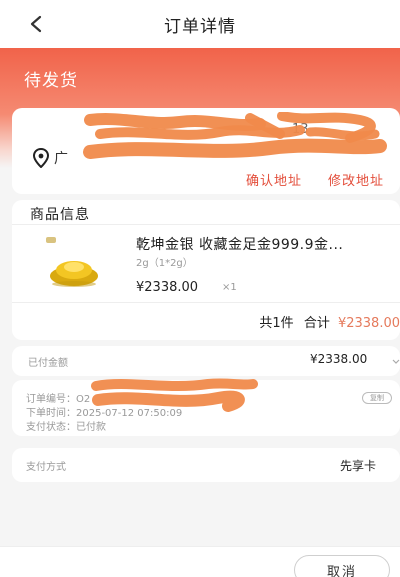 This screenshot has width=400, height=577. What do you see at coordinates (60, 215) in the screenshot?
I see `goods-section-title: 商品信息` at bounding box center [60, 215].